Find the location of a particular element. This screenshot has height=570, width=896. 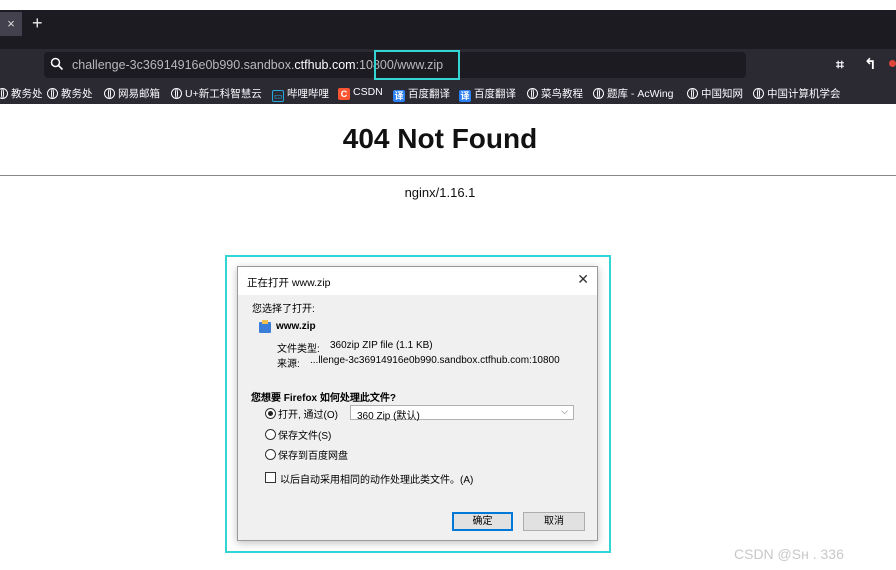

bookmark-item: C CSDN is located at coordinates (360, 93).